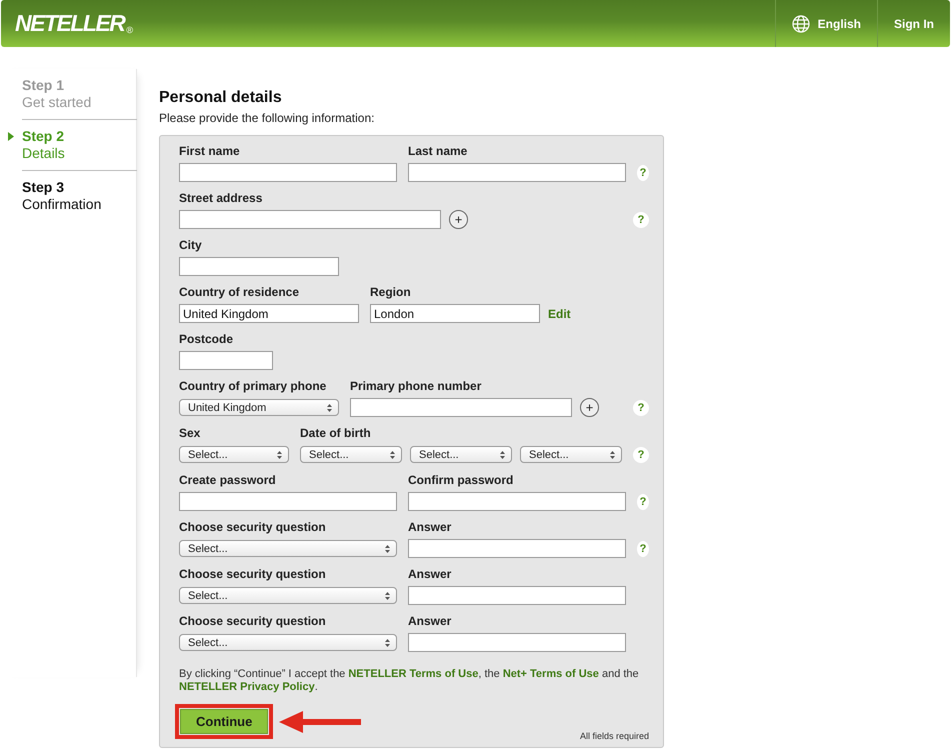  Describe the element at coordinates (913, 23) in the screenshot. I see `sign-in-button: Sign In` at that location.